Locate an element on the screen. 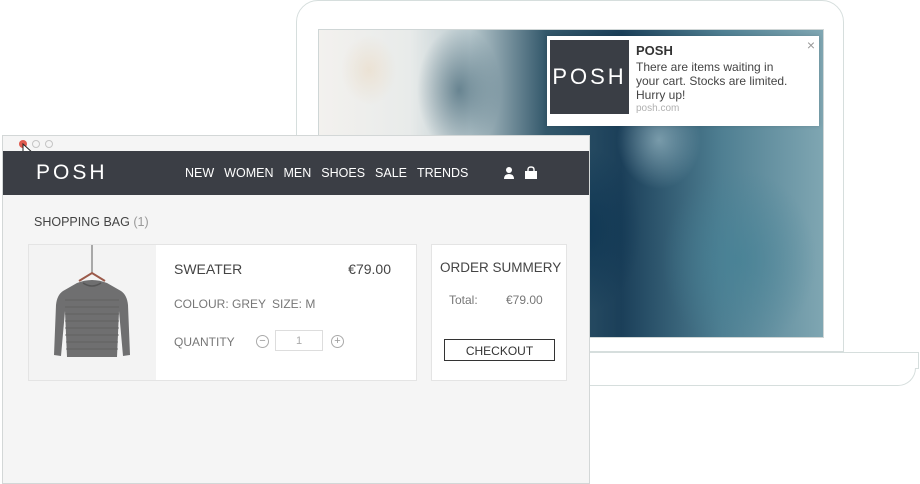 This screenshot has width=920, height=484. site-navbar: POSH NEW WOMEN MEN SHOES SALE TRENDS is located at coordinates (296, 173).